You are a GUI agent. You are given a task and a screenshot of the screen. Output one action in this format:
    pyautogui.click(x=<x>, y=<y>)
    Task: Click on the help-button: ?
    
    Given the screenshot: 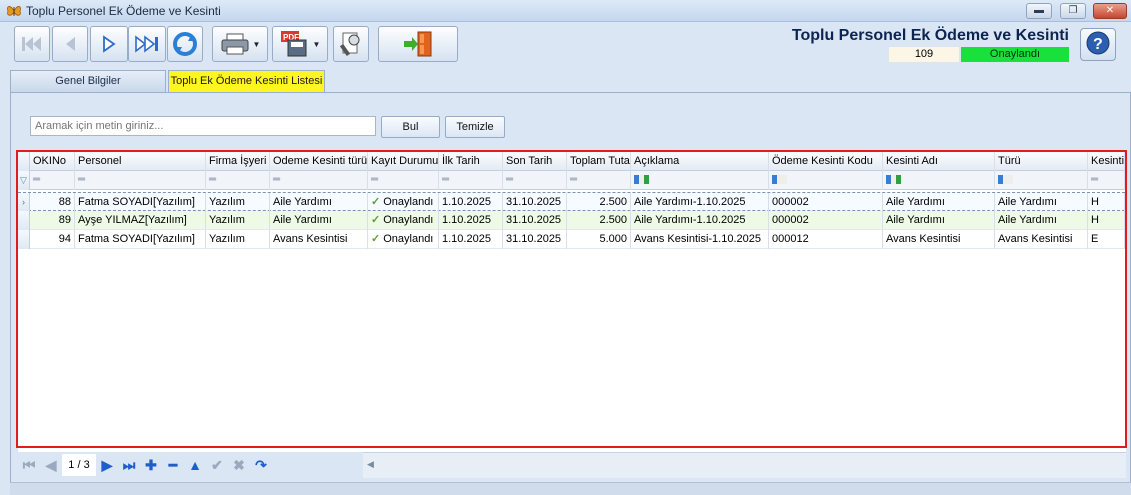 What is the action you would take?
    pyautogui.click(x=1098, y=44)
    